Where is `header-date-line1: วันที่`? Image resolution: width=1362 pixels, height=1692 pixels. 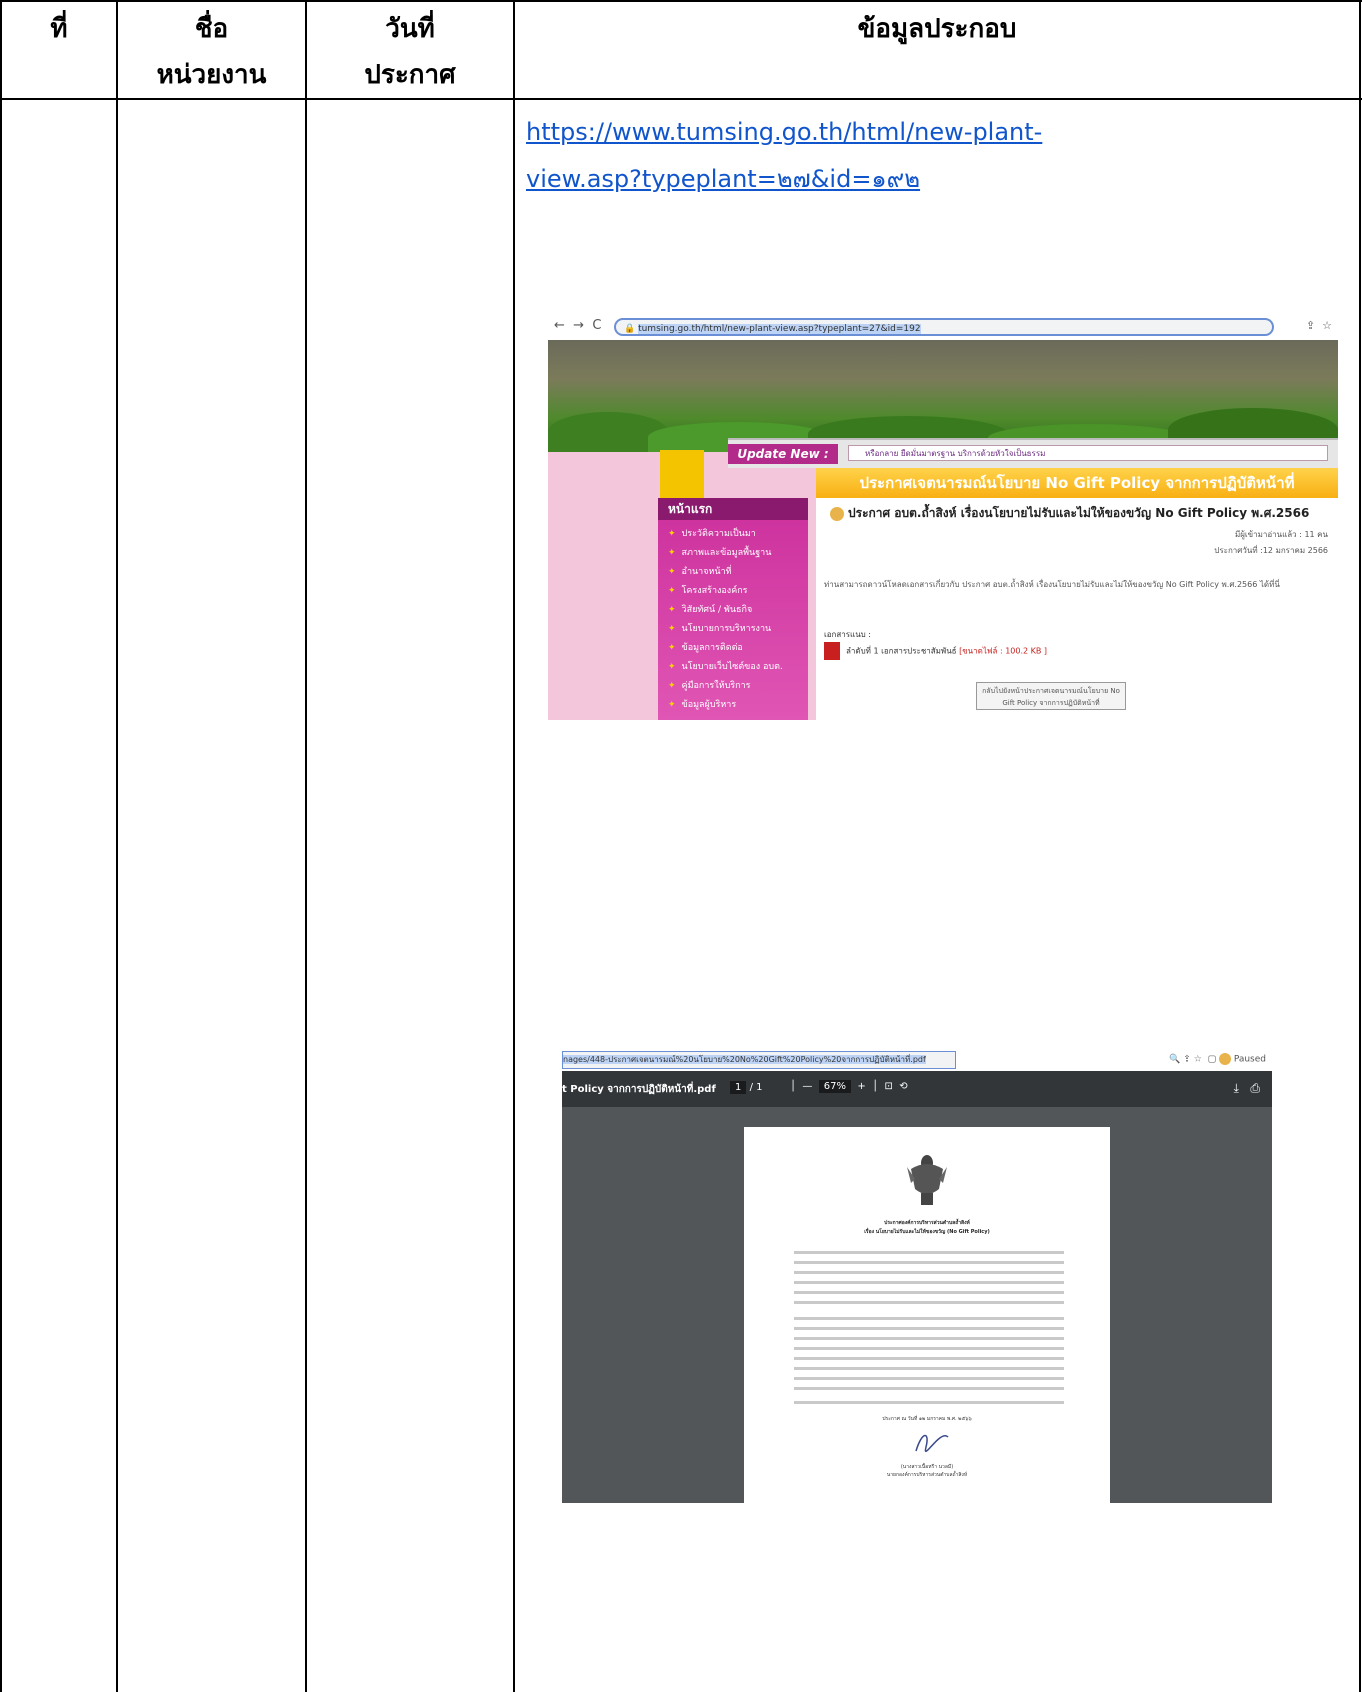
header-date-line1: วันที่ is located at coordinates (410, 29).